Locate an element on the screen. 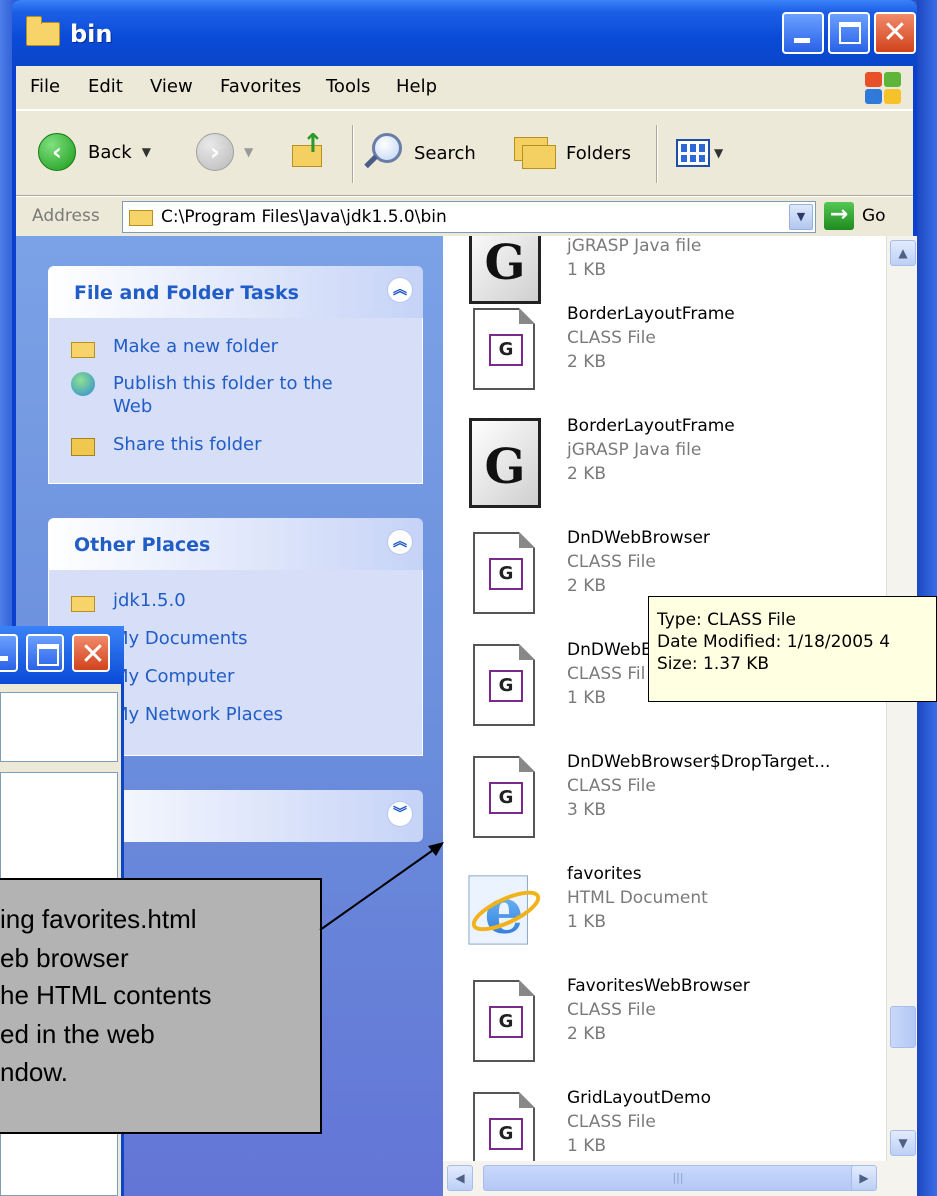 Image resolution: width=937 pixels, height=1196 pixels. share-folder-icon is located at coordinates (84, 446).